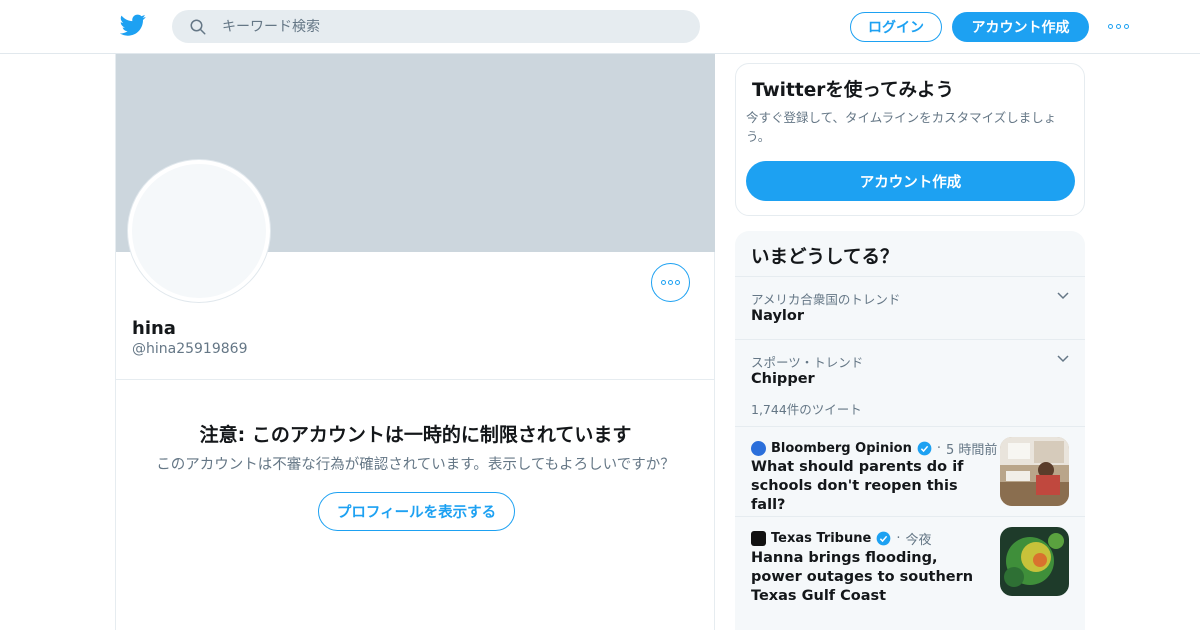 This screenshot has width=1200, height=630. Describe the element at coordinates (841, 448) in the screenshot. I see `news-source: Bloomberg Opinion` at that location.